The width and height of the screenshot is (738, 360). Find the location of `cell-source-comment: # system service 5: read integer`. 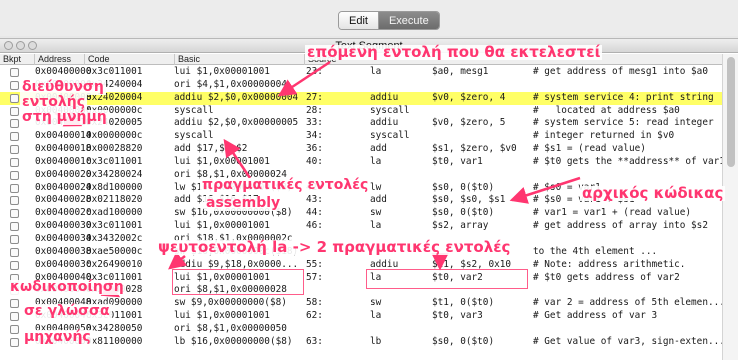

cell-source-comment: # system service 5: read integer is located at coordinates (623, 123).